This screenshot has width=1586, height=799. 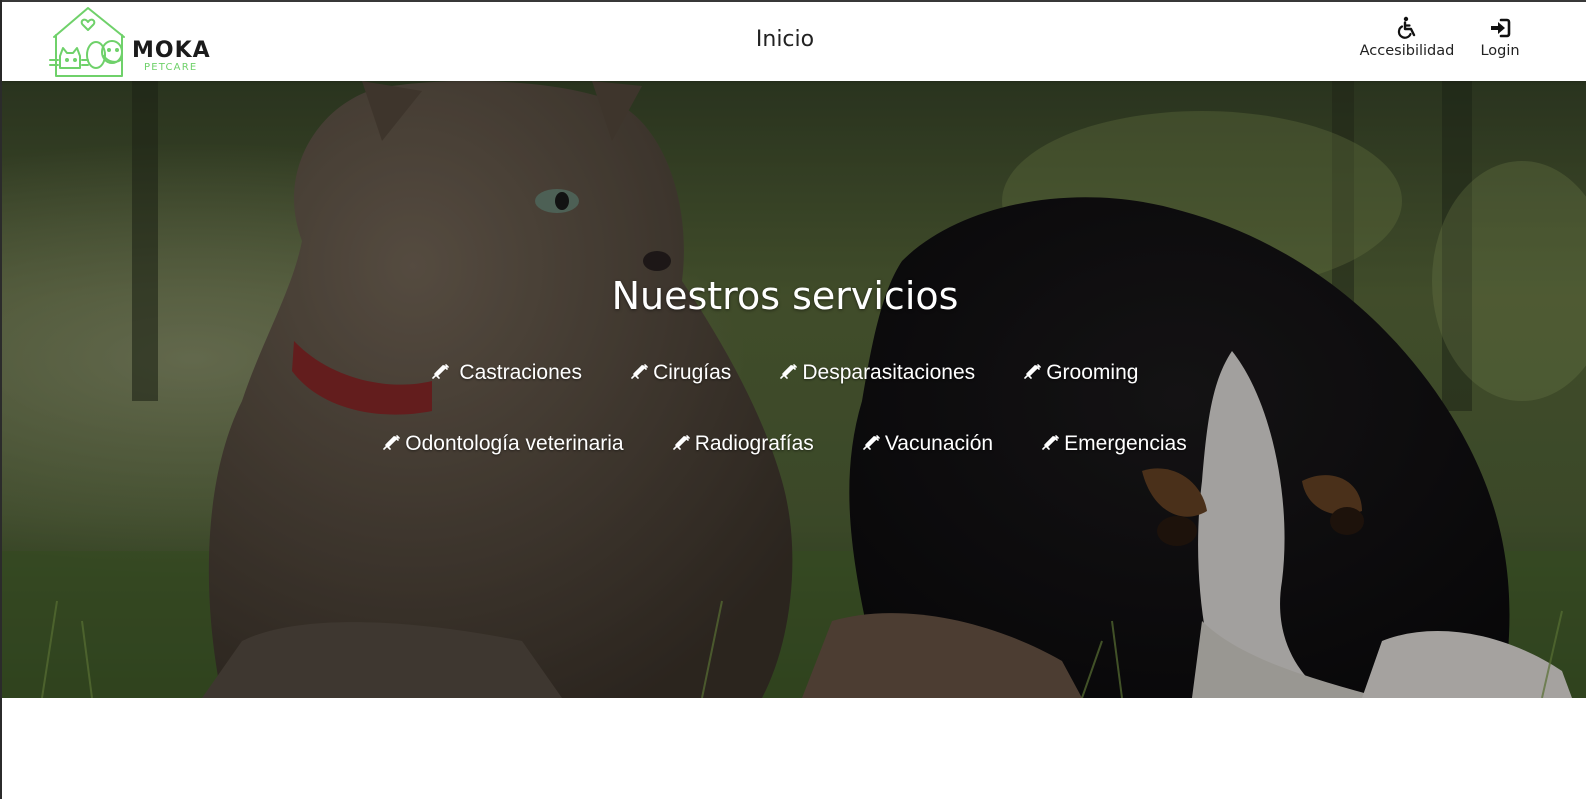 What do you see at coordinates (131, 42) in the screenshot?
I see `brand-logo: MOKA PETCARE` at bounding box center [131, 42].